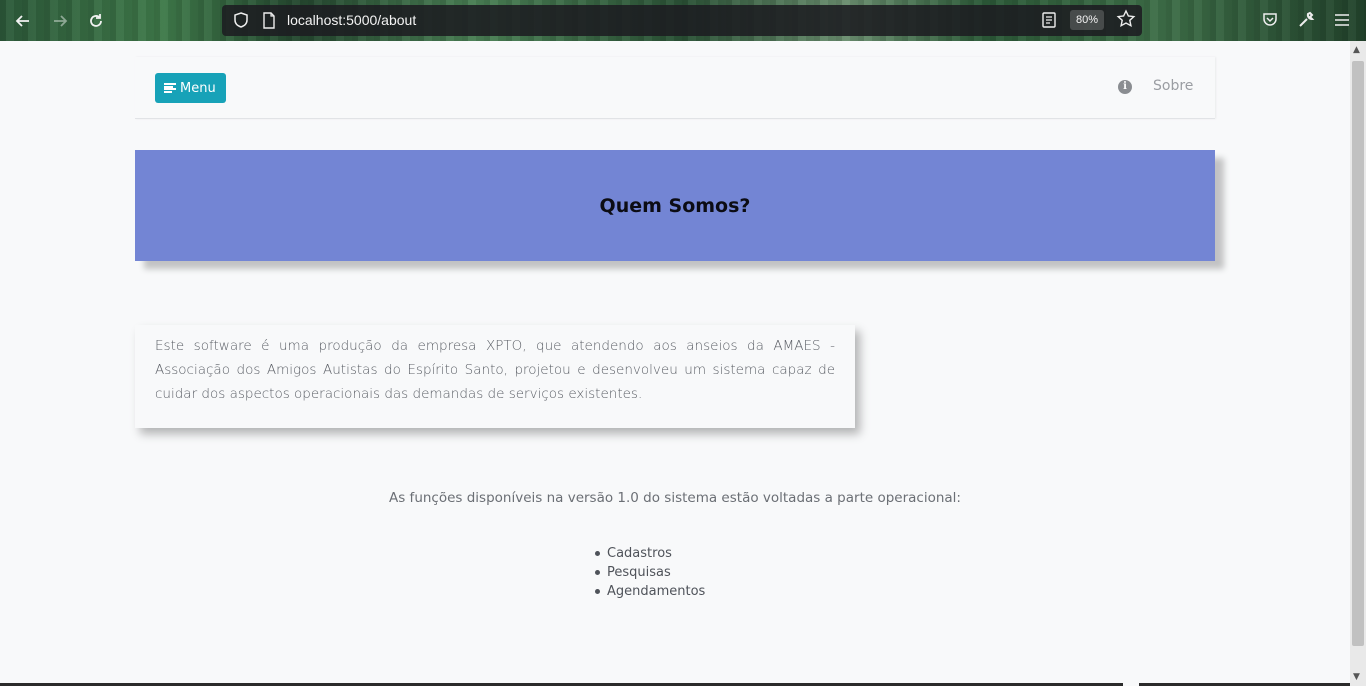 The image size is (1366, 686). I want to click on back-icon, so click(23, 21).